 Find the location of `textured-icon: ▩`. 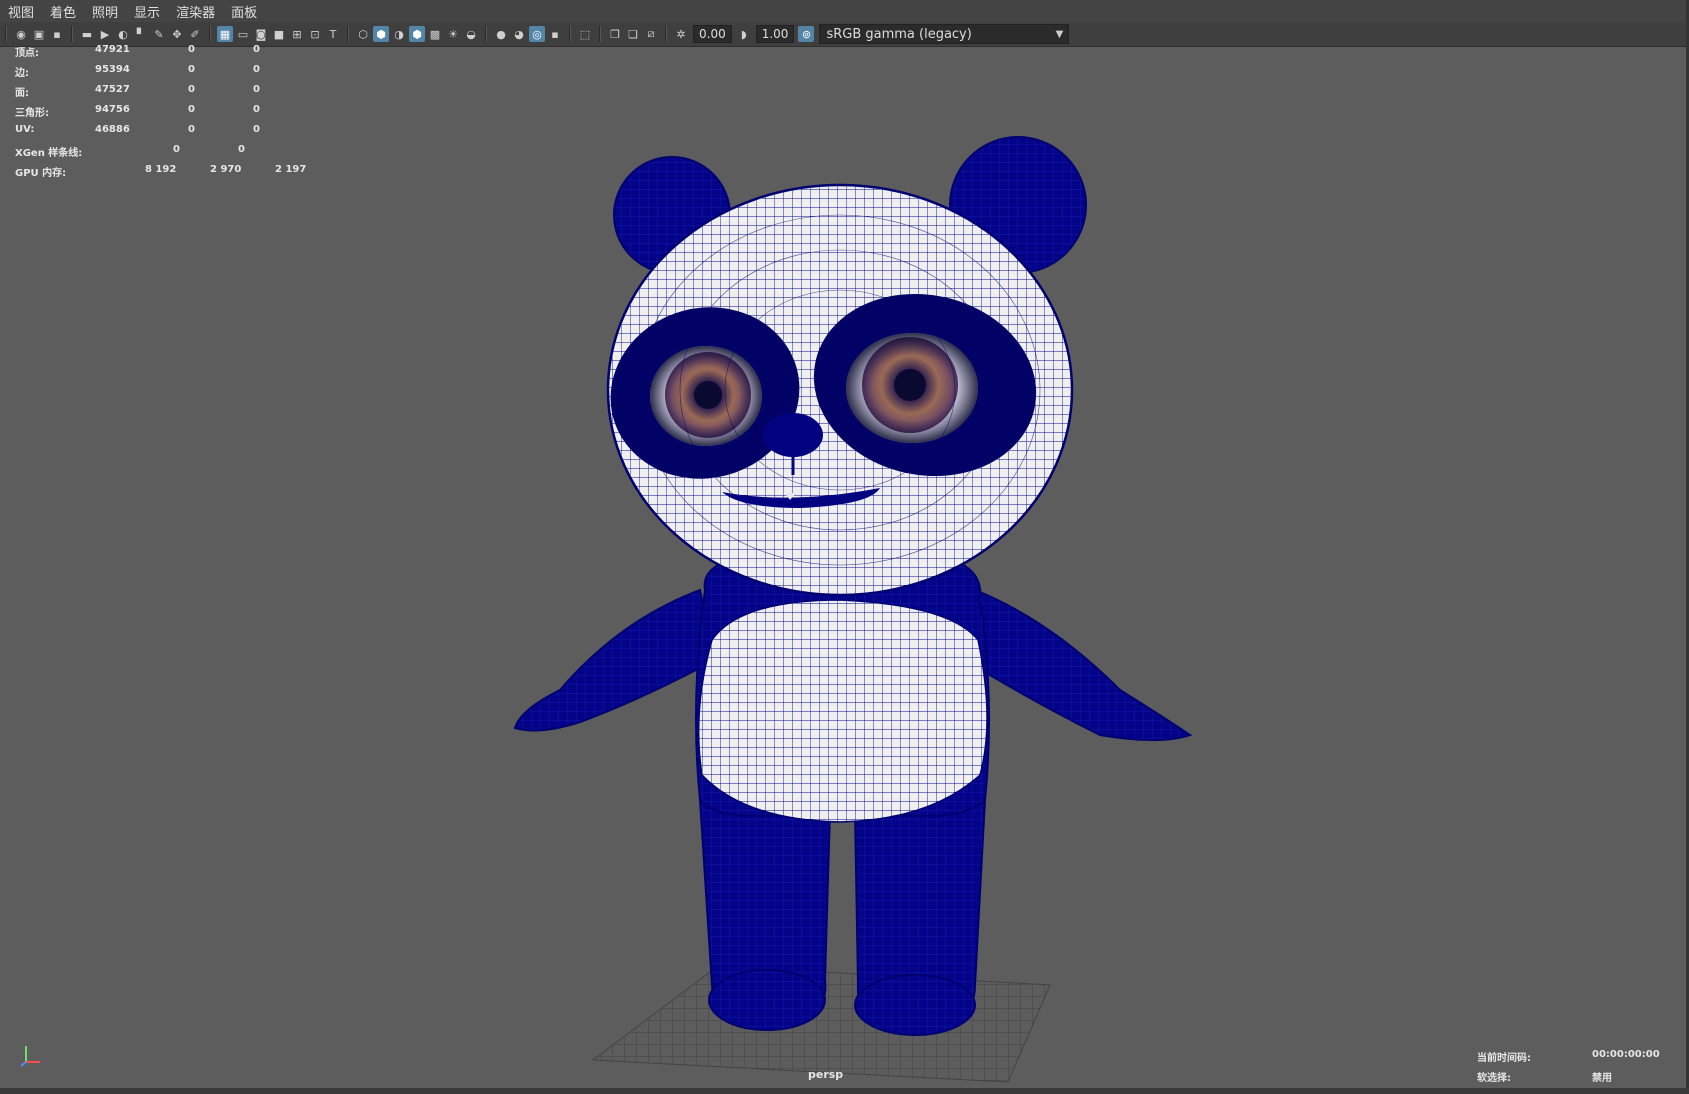

textured-icon: ▩ is located at coordinates (435, 34).